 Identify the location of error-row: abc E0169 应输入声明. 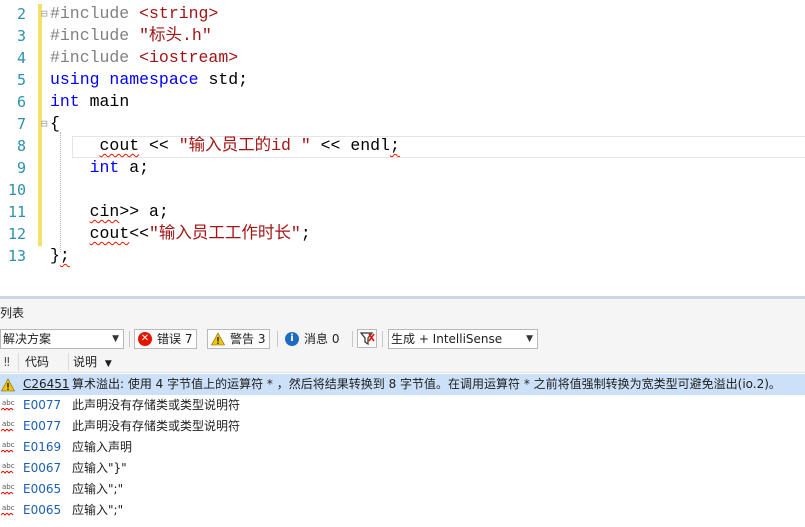
(402, 447).